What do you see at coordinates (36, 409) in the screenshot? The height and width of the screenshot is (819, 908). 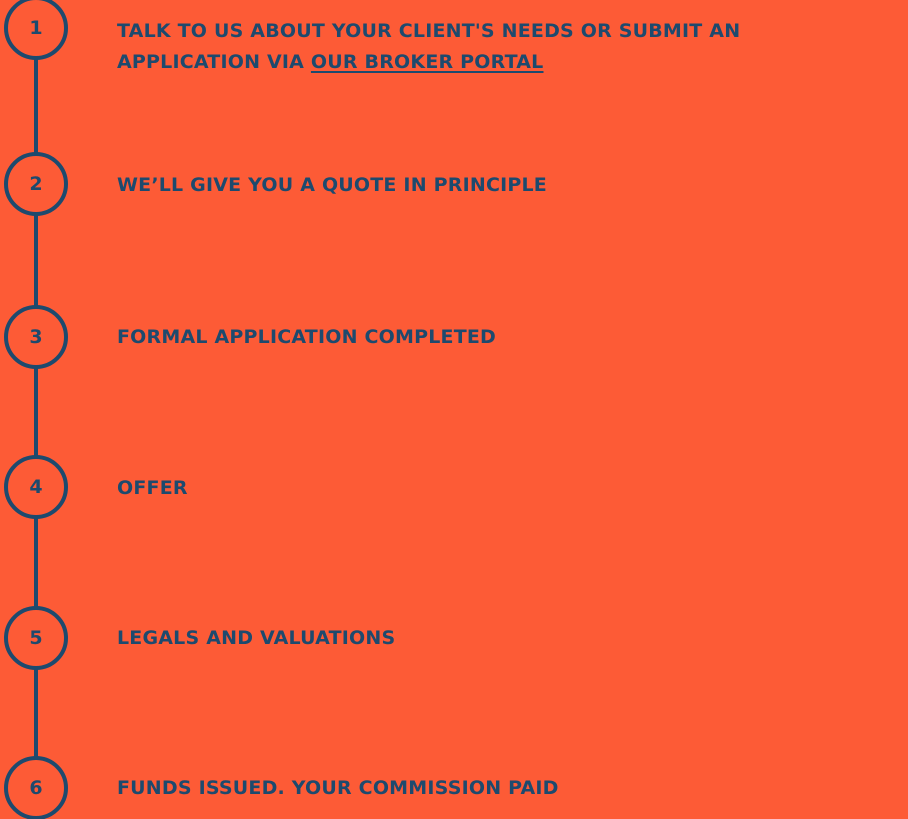 I see `timeline-line` at bounding box center [36, 409].